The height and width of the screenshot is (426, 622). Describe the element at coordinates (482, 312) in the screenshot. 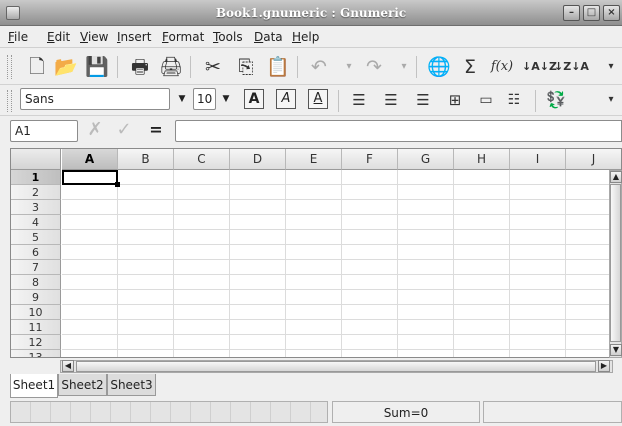

I see `cell-h10` at that location.